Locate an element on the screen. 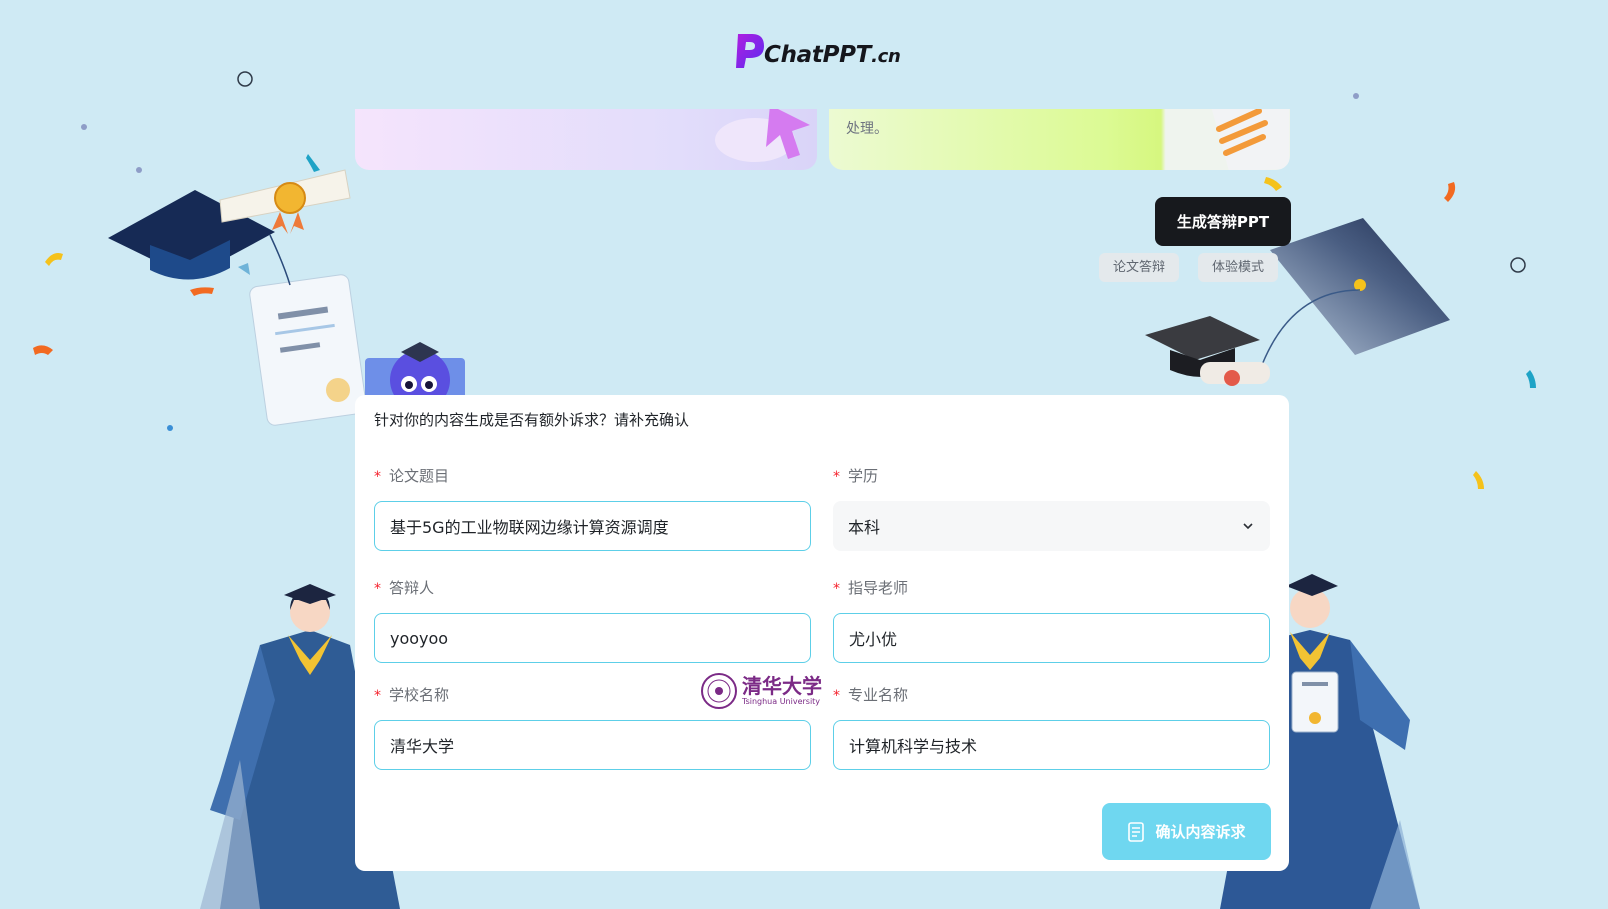 The width and height of the screenshot is (1608, 909). chatppt-logo: ChatPPT.cn is located at coordinates (816, 51).